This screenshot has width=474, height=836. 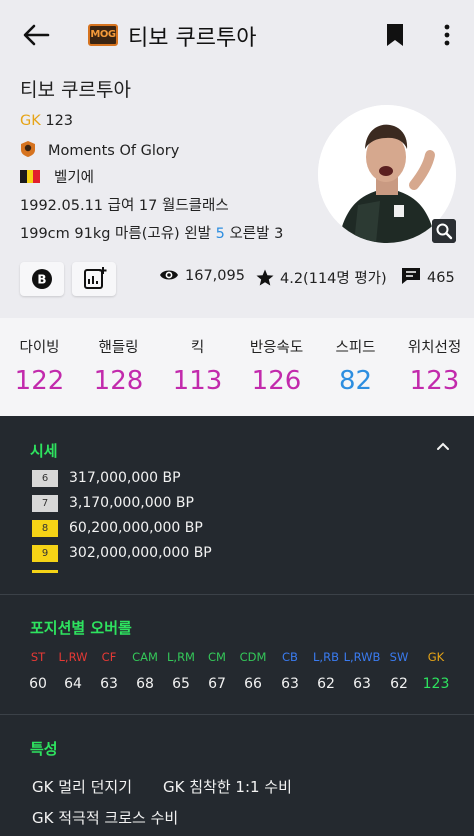 I want to click on right-foot-info: 오른발 3, so click(x=254, y=234).